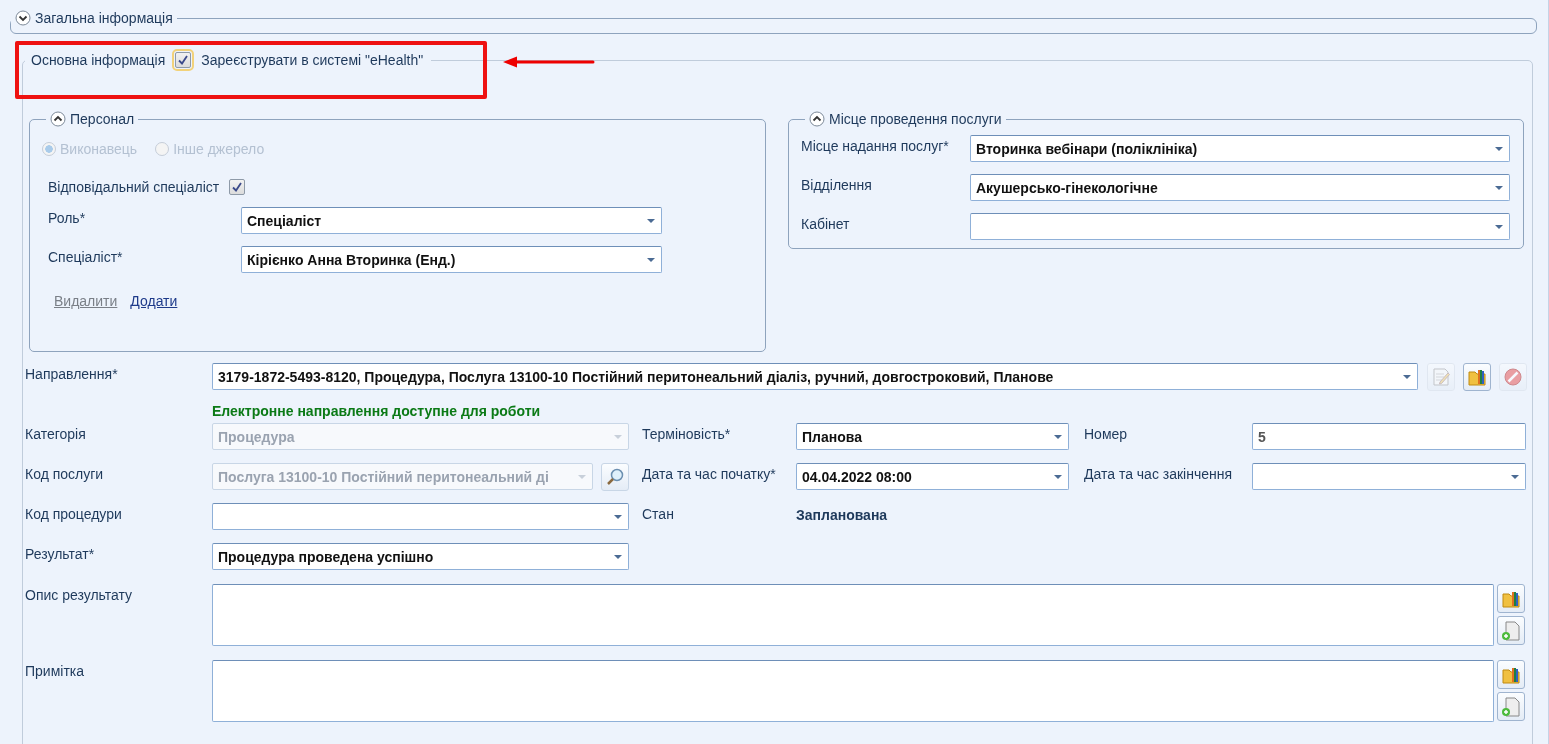 The width and height of the screenshot is (1549, 744). I want to click on field-label: Дата та час початку*, so click(709, 474).